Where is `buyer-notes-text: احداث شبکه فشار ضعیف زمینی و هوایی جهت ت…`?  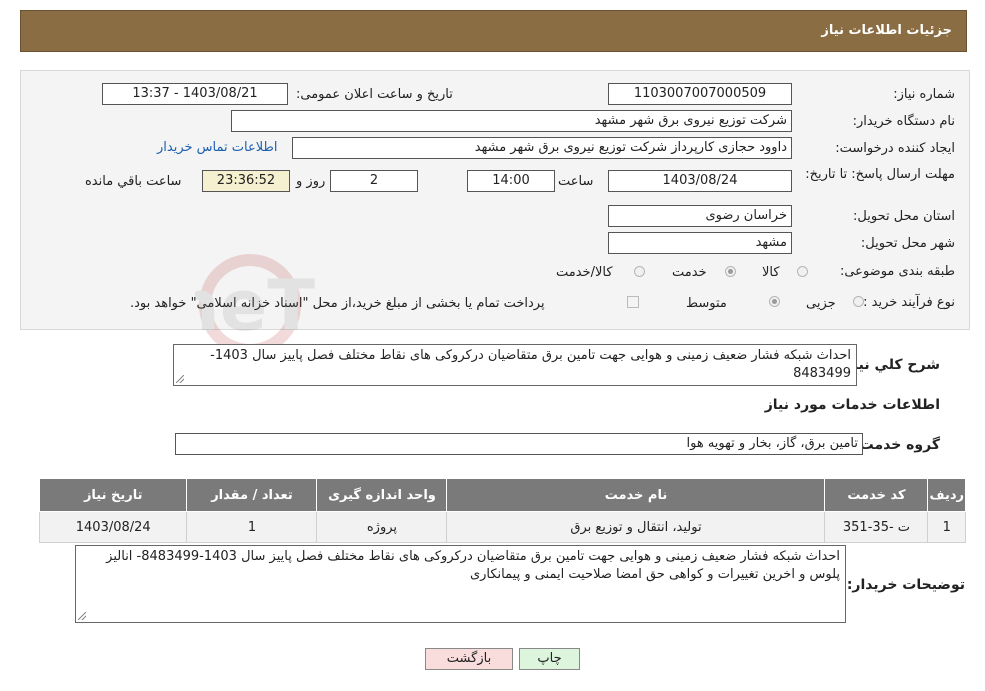 buyer-notes-text: احداث شبکه فشار ضعیف زمینی و هوایی جهت ت… is located at coordinates (473, 565).